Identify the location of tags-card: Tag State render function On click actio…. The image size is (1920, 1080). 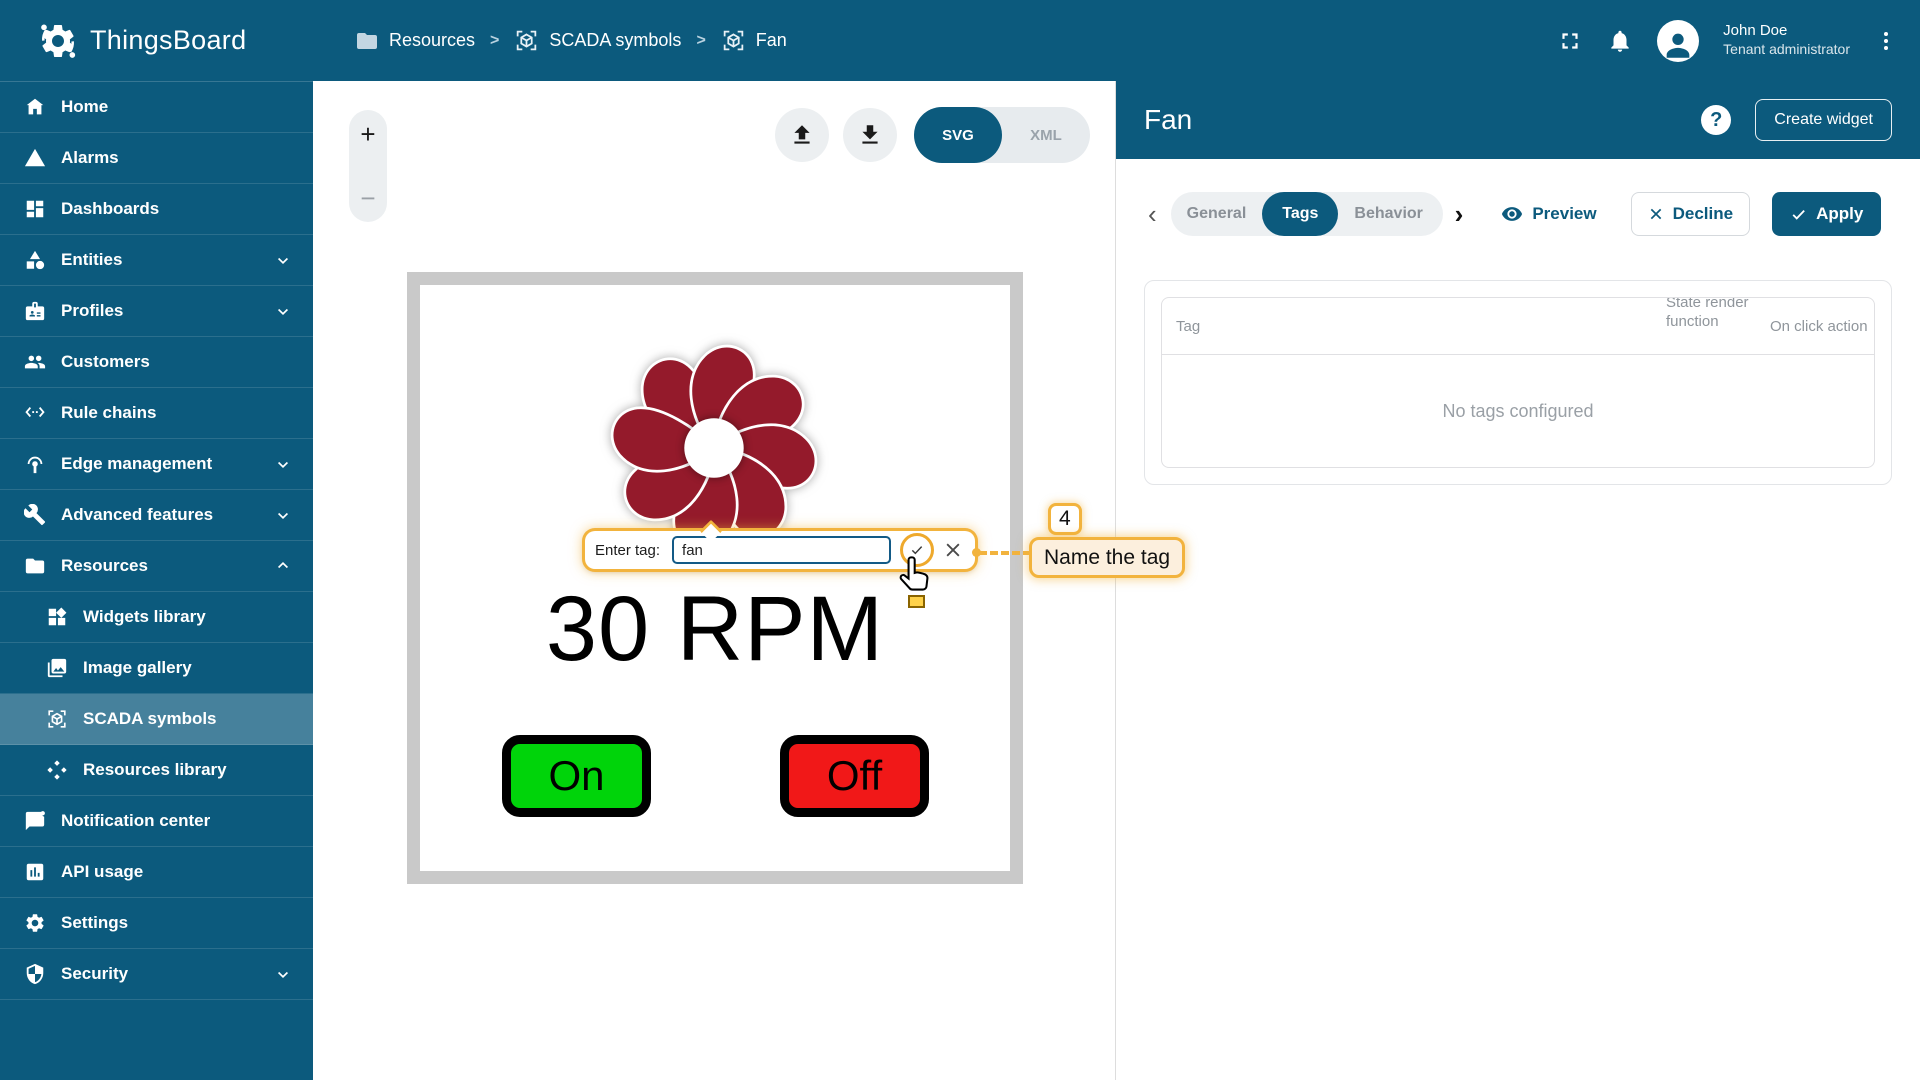
(1518, 382).